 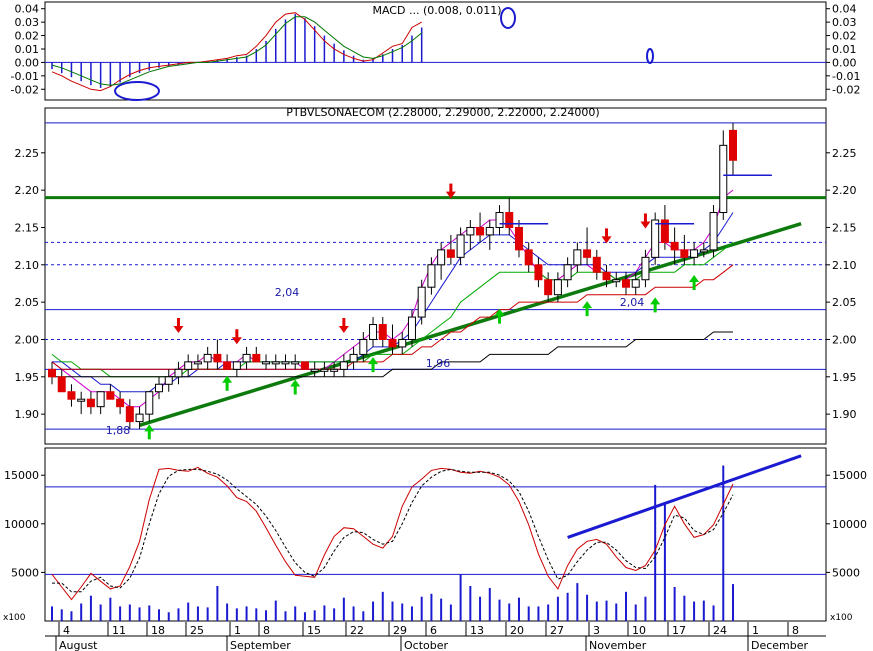 I want to click on y-tick-label-left: 0.03, so click(x=27, y=22).